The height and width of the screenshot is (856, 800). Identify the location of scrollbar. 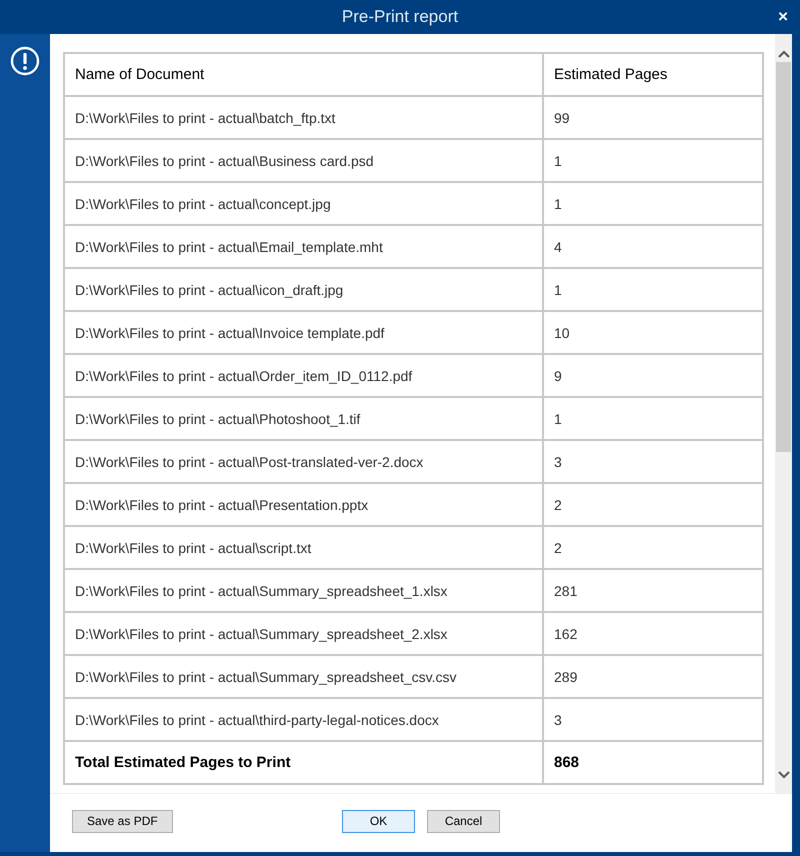
(783, 413).